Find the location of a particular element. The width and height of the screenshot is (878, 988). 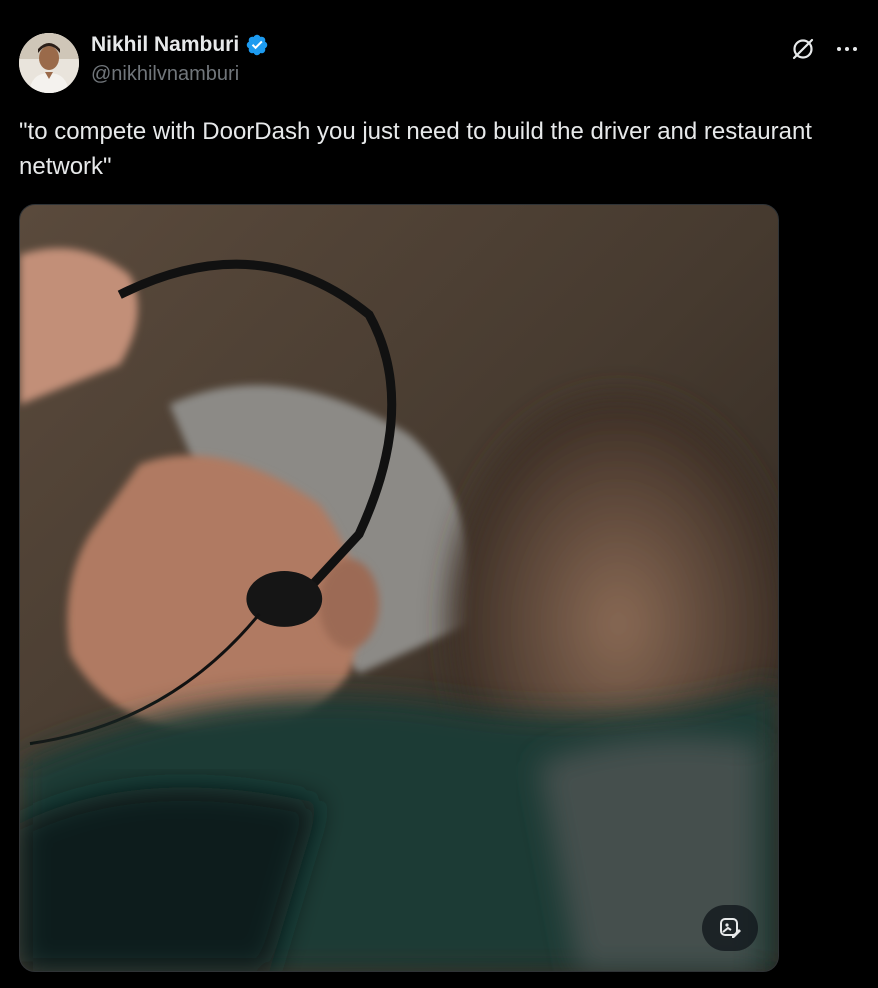

author-name-row: Nikhil Namburi is located at coordinates (180, 45).